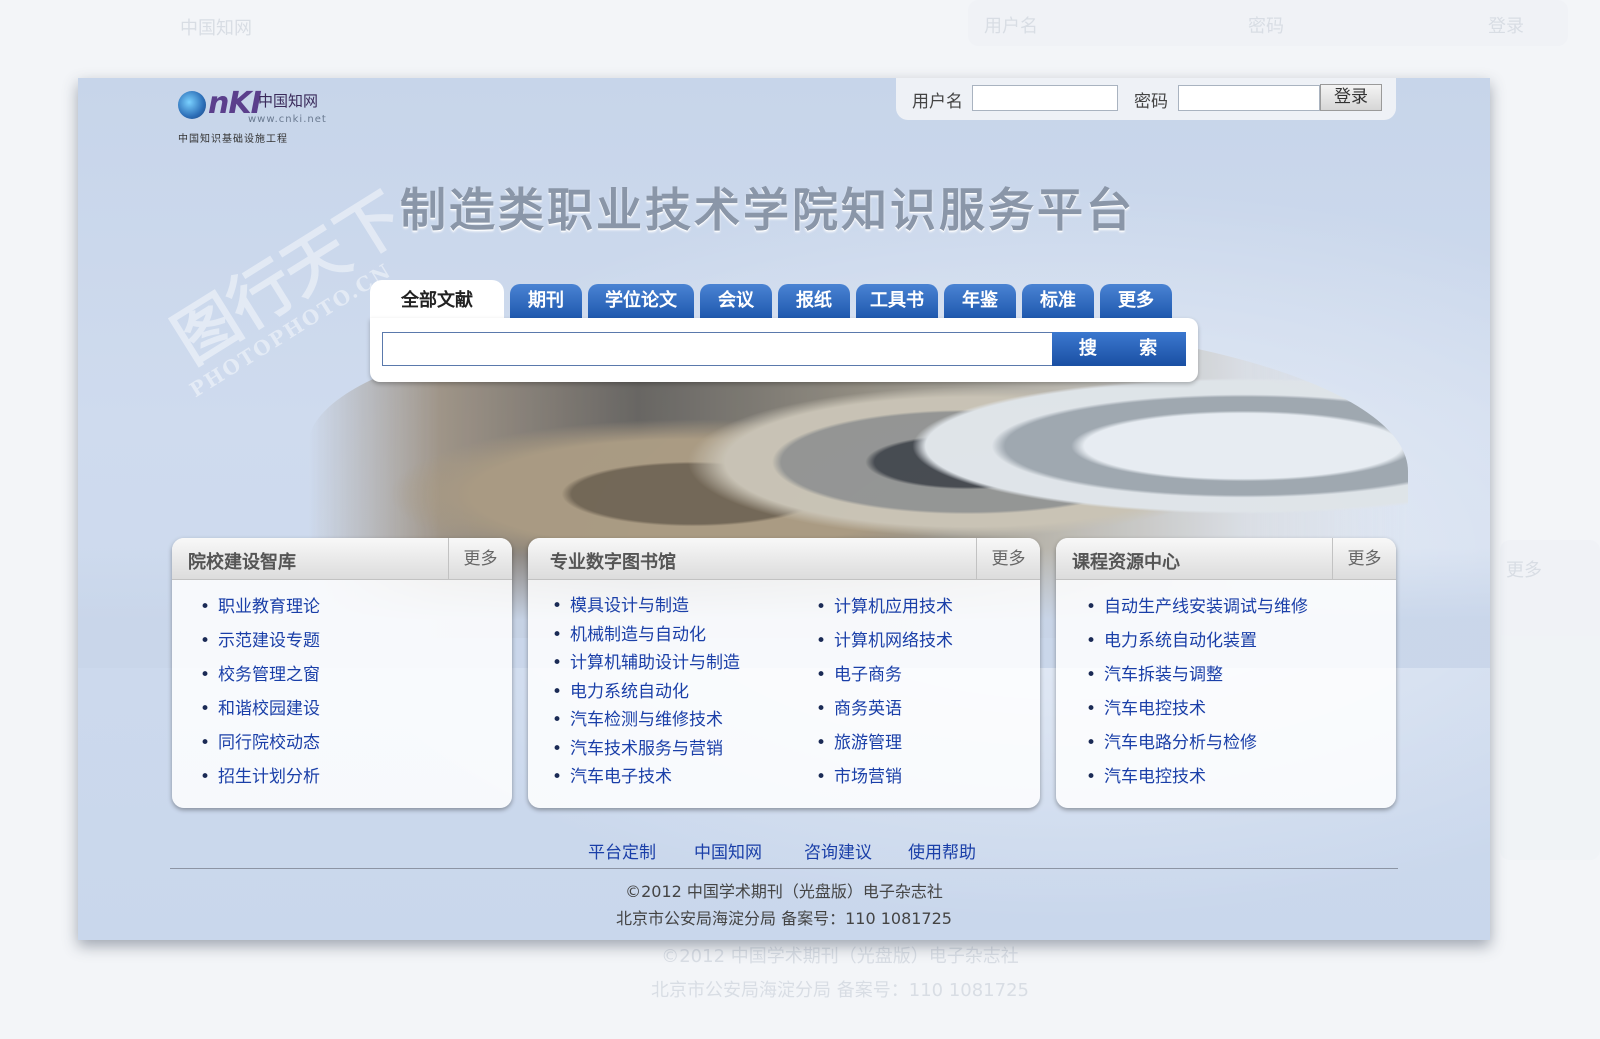  Describe the element at coordinates (613, 562) in the screenshot. I see `panel-title: 专业数字图书馆` at that location.